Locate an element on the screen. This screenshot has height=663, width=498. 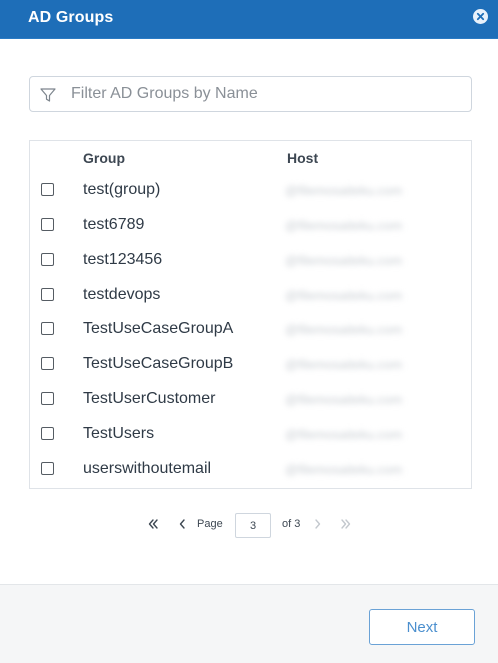
column-header-group: Group is located at coordinates (104, 158).